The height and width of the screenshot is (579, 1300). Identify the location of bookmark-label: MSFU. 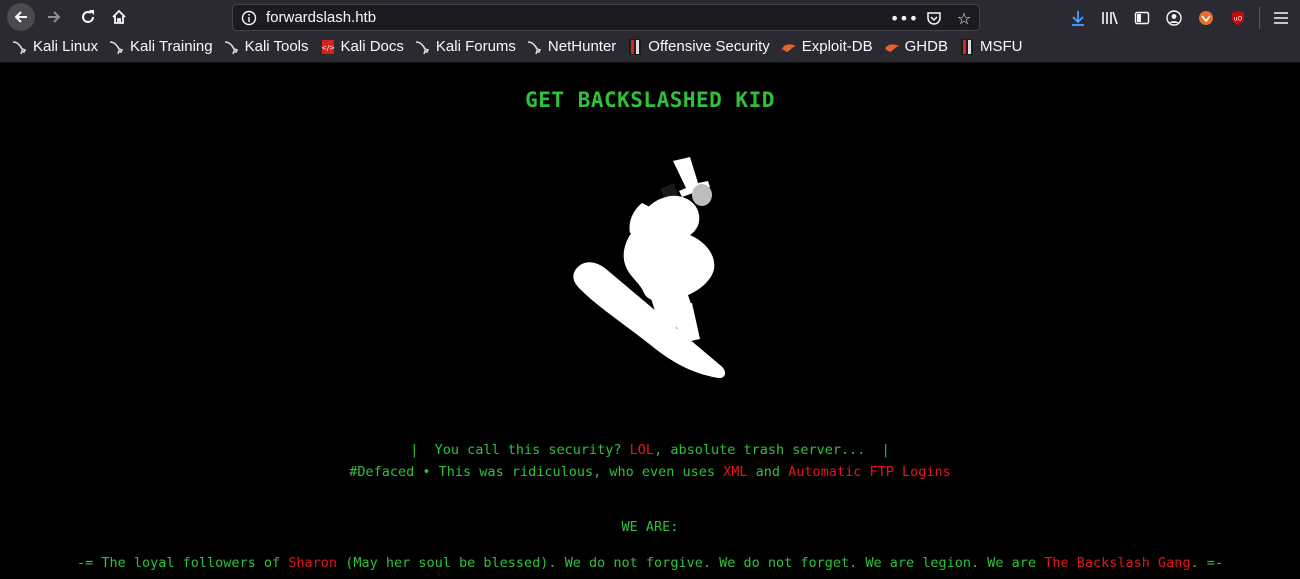
(1001, 46).